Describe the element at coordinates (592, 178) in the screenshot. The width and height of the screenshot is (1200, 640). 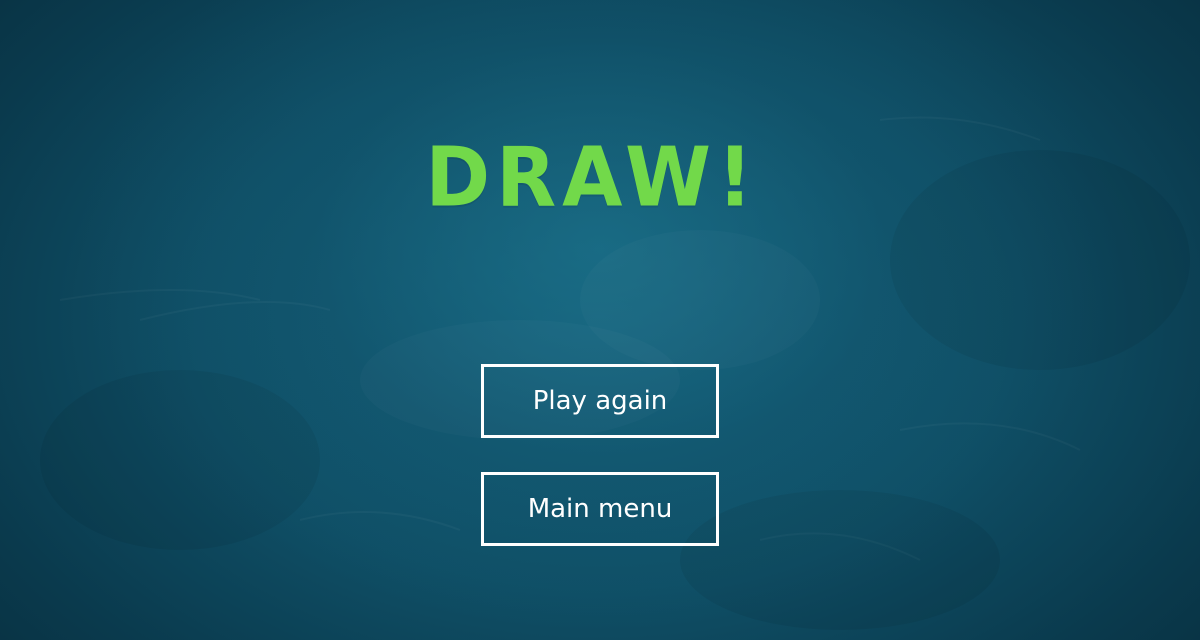
I see `result-title-text: DRAW!` at that location.